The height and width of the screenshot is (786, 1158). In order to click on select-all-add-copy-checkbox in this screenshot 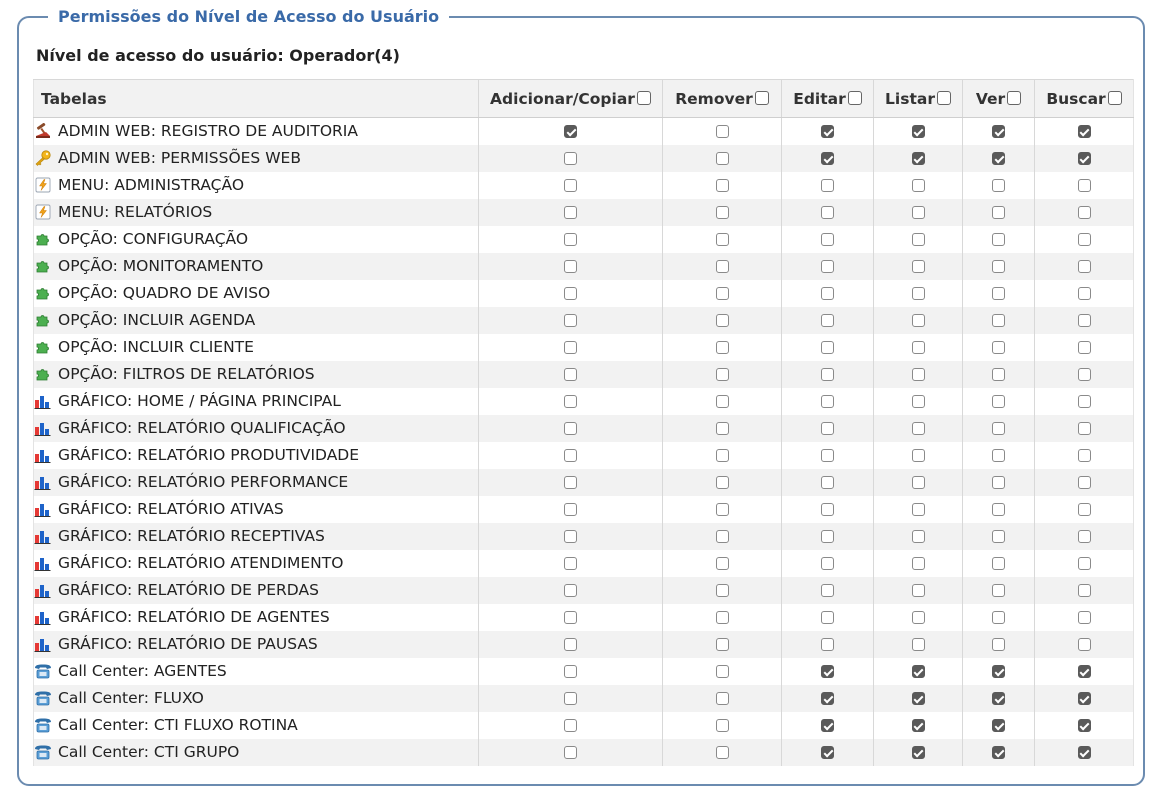, I will do `click(643, 97)`.